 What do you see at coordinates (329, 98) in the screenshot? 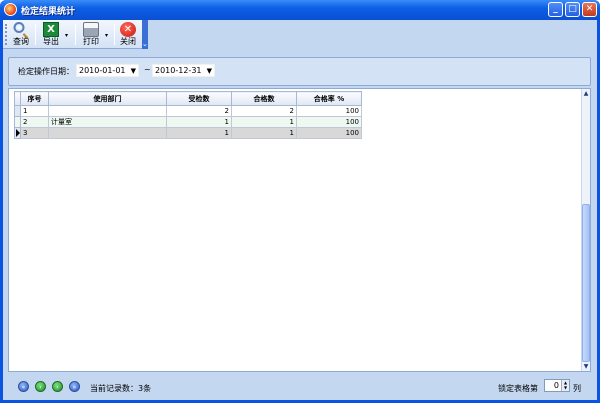
I see `column-header: 合格率 %` at bounding box center [329, 98].